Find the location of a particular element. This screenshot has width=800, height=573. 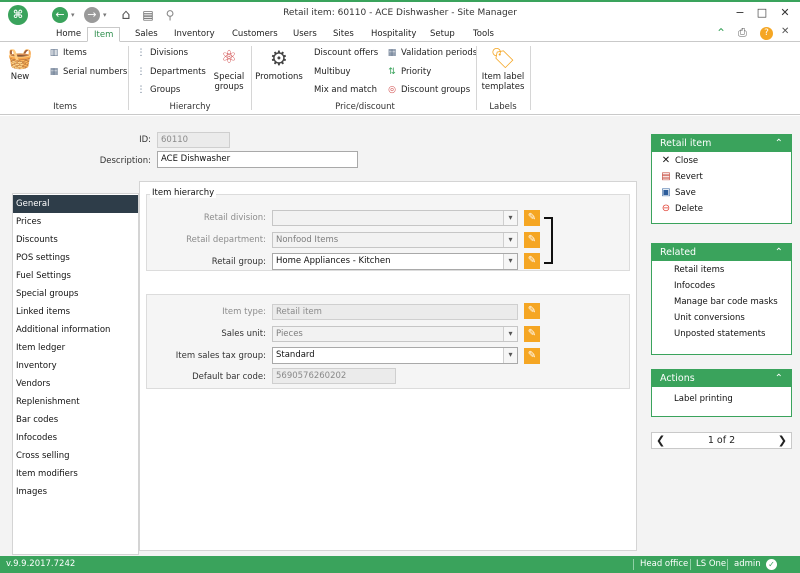

nav-item-pos-settings: POS settings is located at coordinates (75, 258).